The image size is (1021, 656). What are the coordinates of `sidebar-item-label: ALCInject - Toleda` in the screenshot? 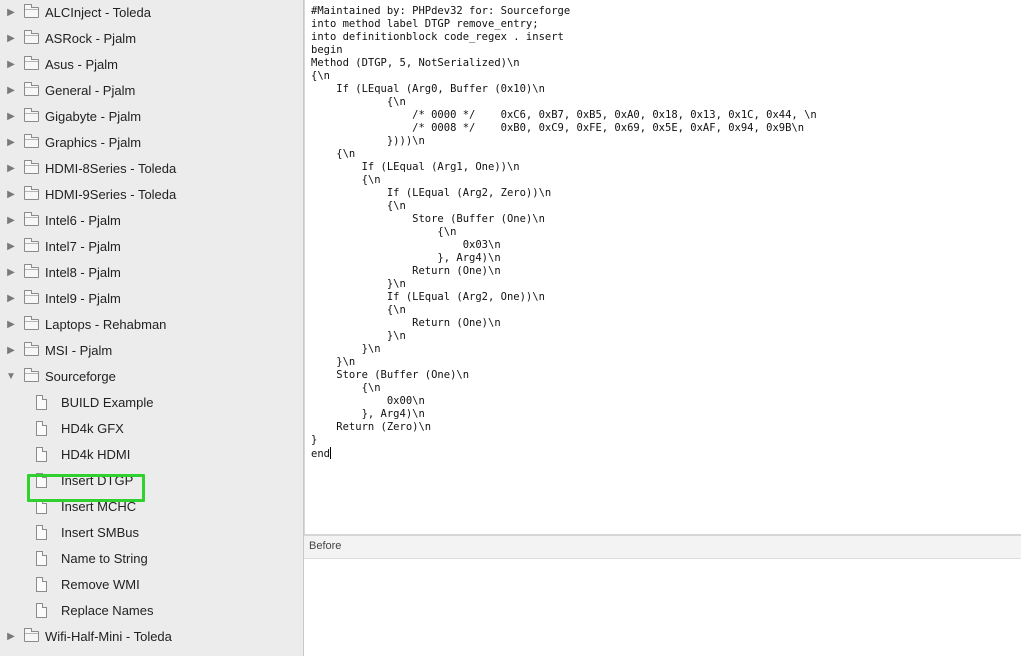 It's located at (98, 12).